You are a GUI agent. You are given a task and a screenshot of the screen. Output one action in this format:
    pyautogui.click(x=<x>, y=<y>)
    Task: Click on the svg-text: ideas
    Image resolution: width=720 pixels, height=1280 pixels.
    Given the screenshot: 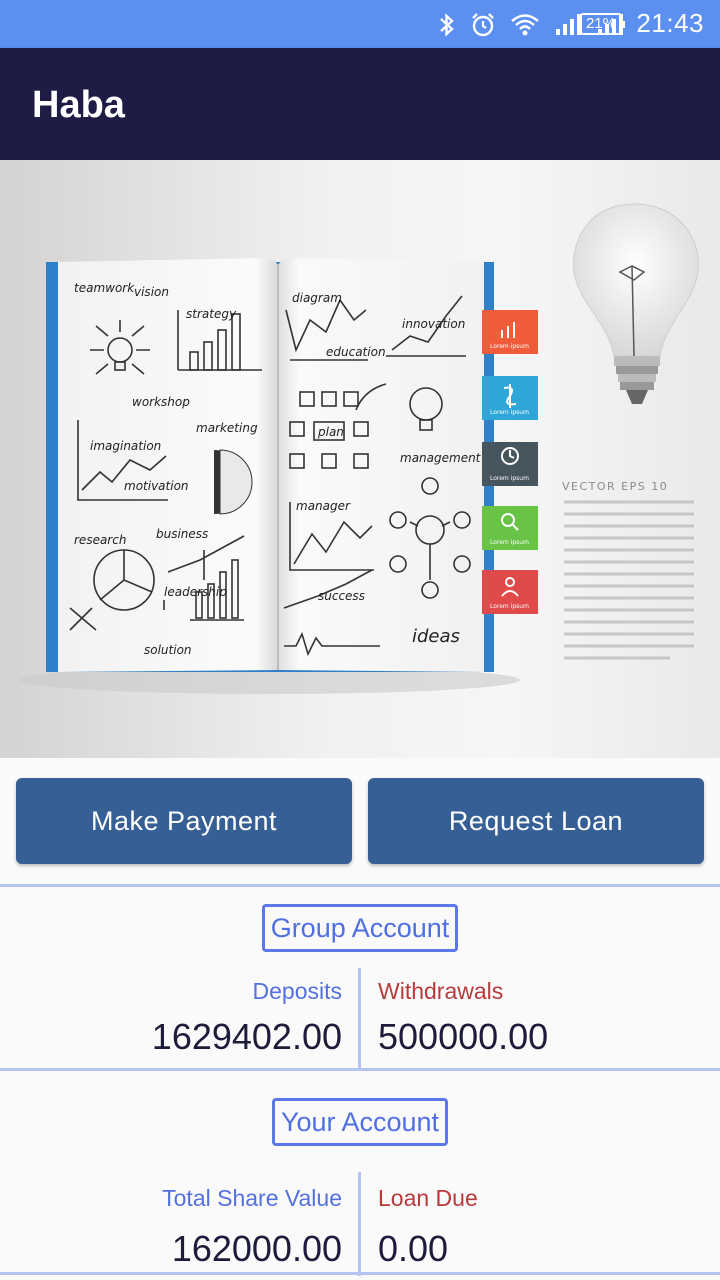 What is the action you would take?
    pyautogui.click(x=436, y=636)
    